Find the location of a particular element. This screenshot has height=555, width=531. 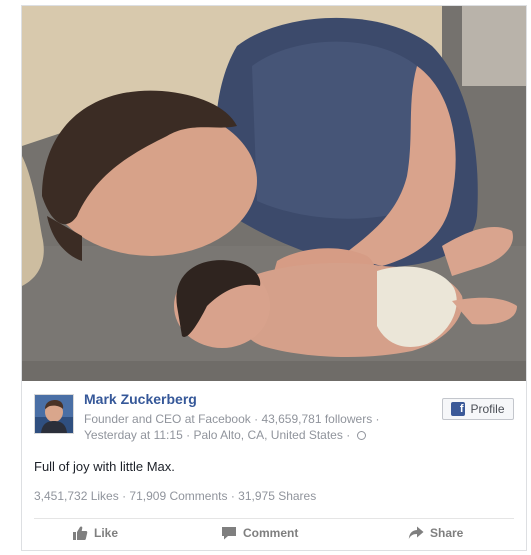

comment-button: Comment is located at coordinates (259, 533).